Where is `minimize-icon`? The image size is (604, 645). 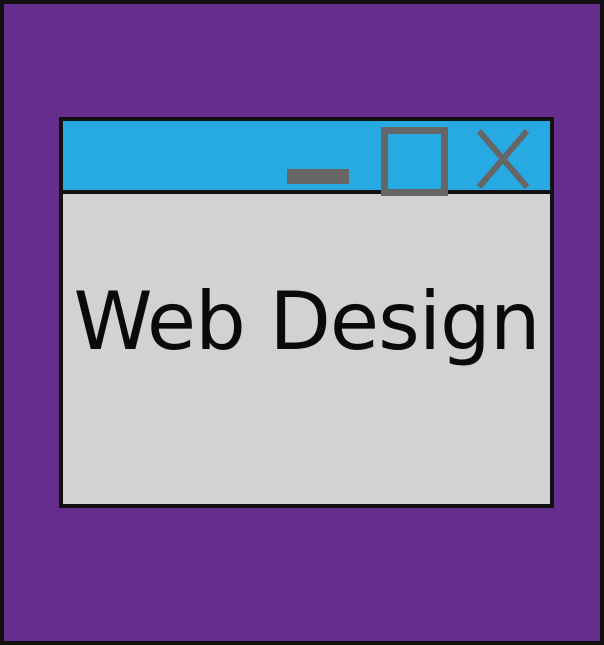 minimize-icon is located at coordinates (318, 176).